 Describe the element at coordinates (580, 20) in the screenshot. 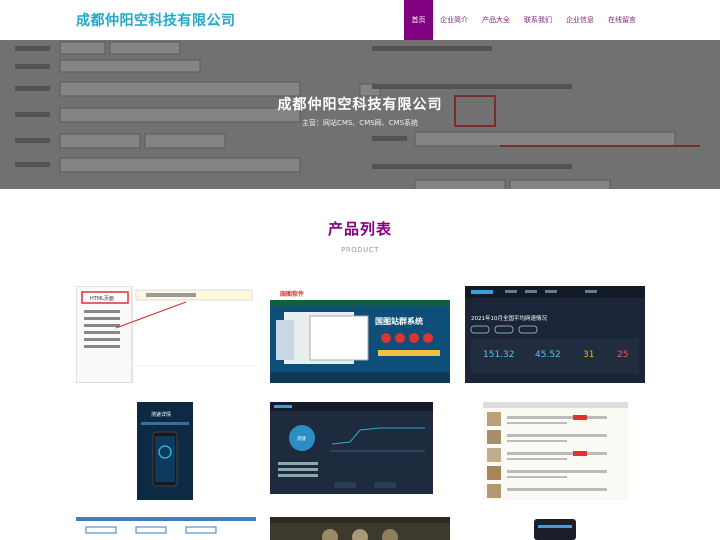

I see `nav-info: 企业信息` at that location.